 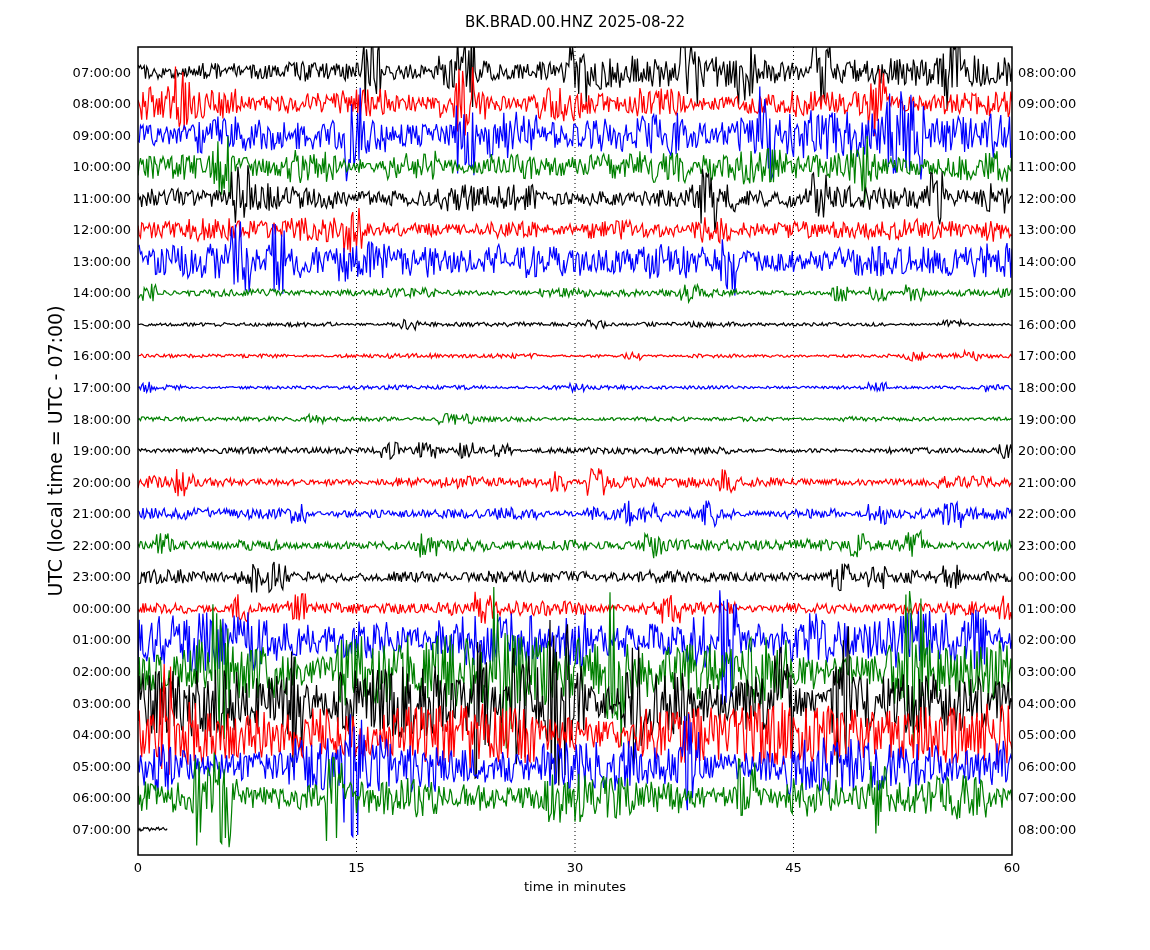 I want to click on axis-tick-label: 15, so click(x=356, y=867).